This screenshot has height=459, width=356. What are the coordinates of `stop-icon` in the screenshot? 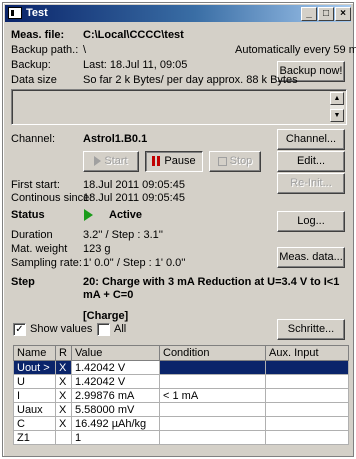 It's located at (222, 161).